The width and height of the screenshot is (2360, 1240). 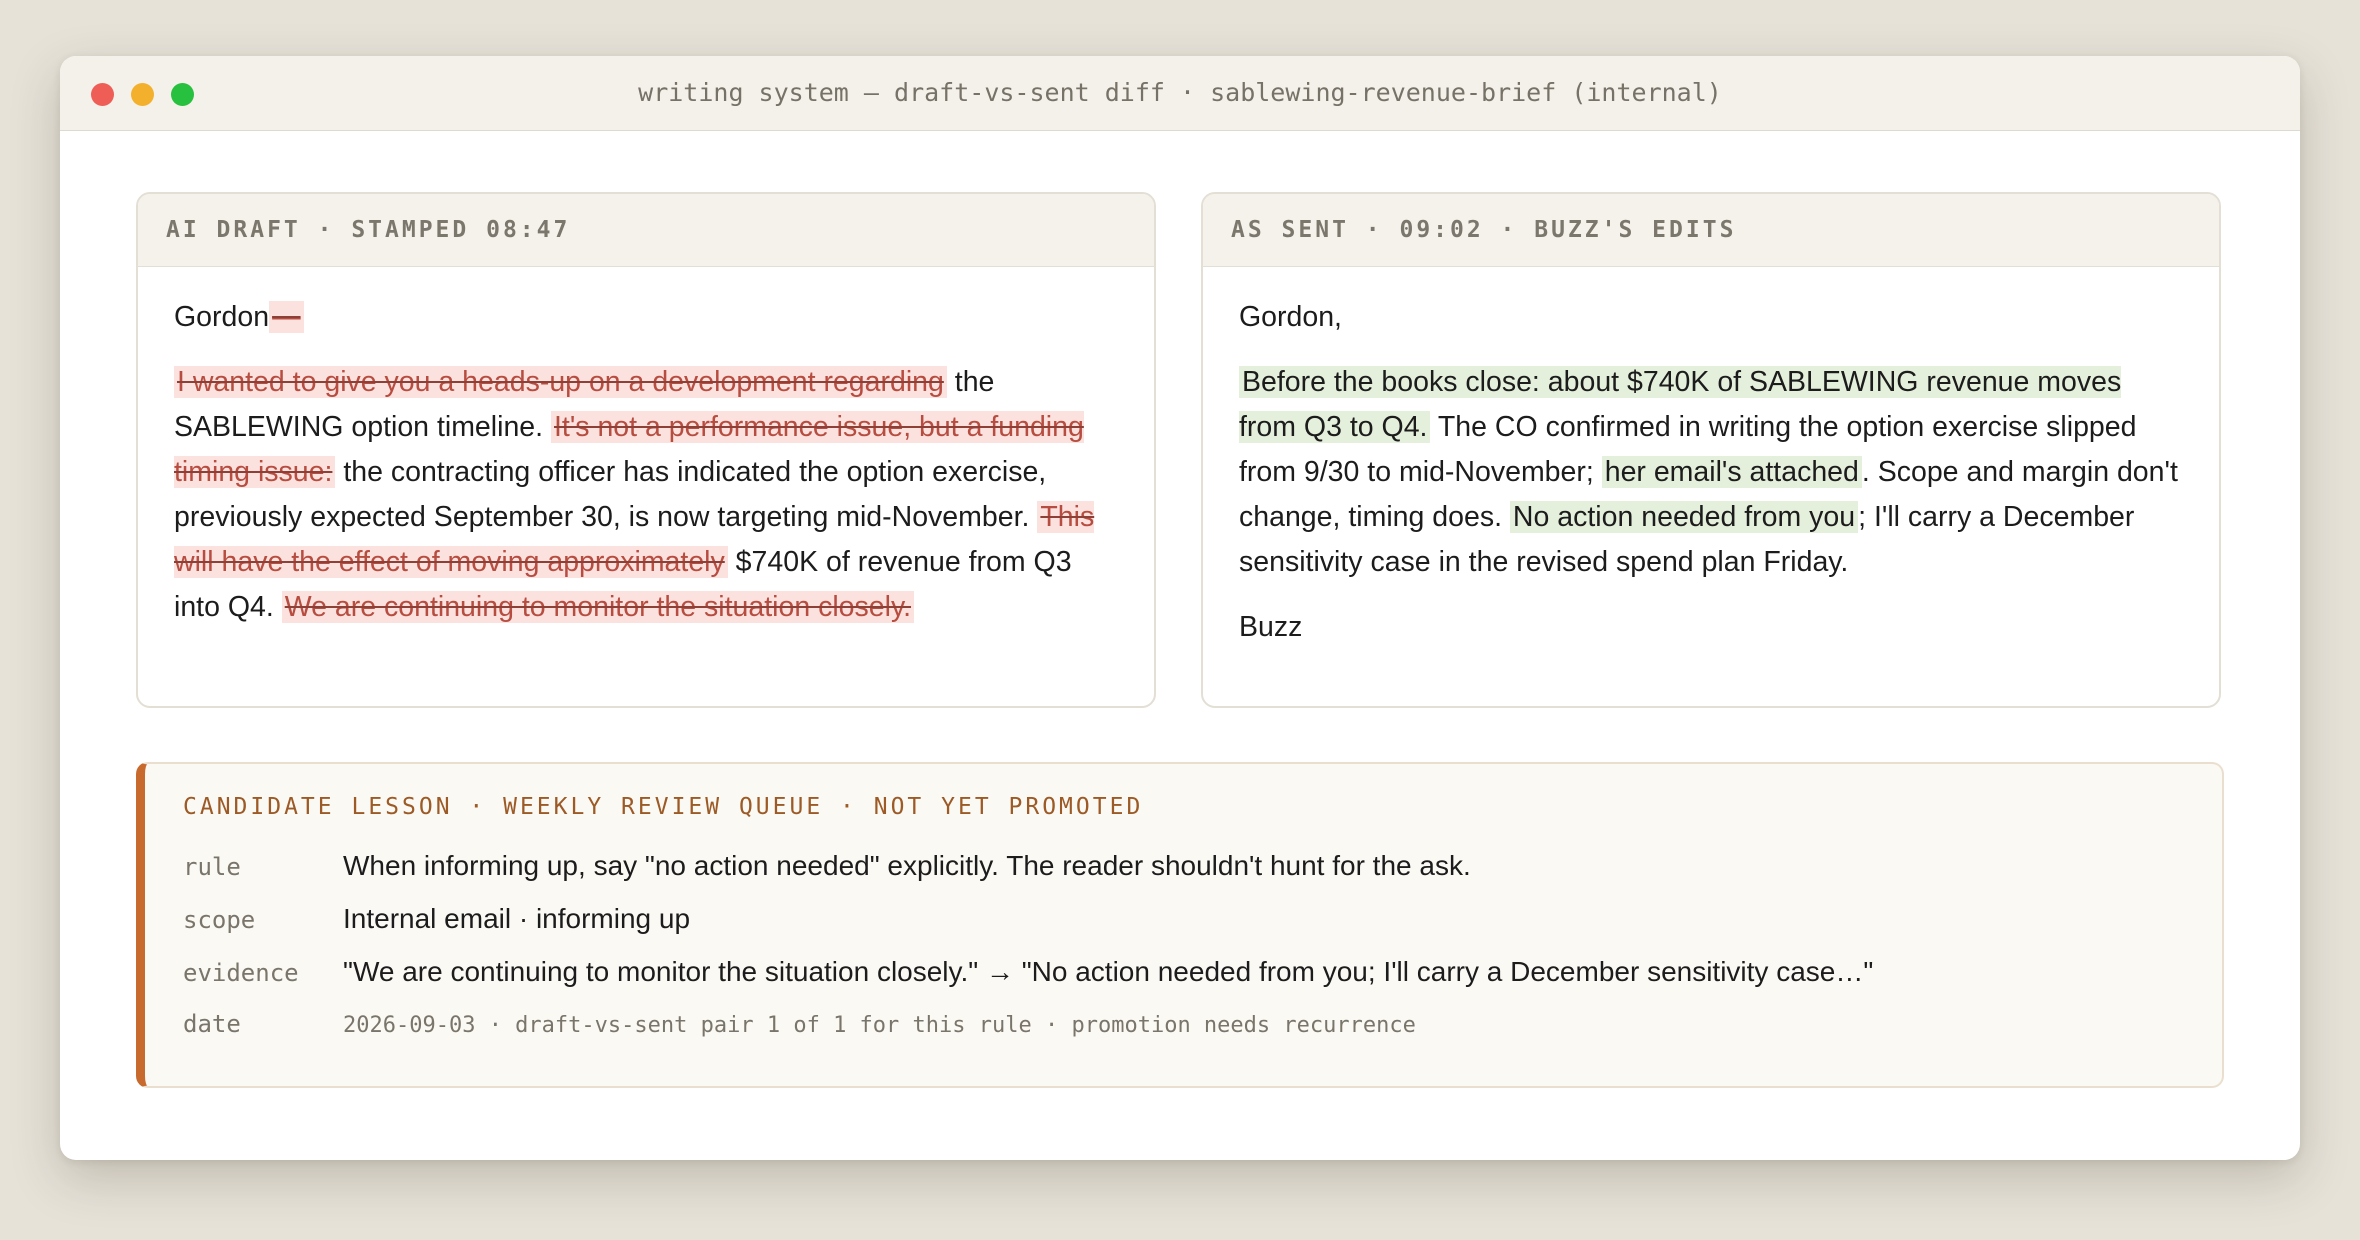 What do you see at coordinates (1731, 472) in the screenshot?
I see `sent-inserted-segment: her email's attached` at bounding box center [1731, 472].